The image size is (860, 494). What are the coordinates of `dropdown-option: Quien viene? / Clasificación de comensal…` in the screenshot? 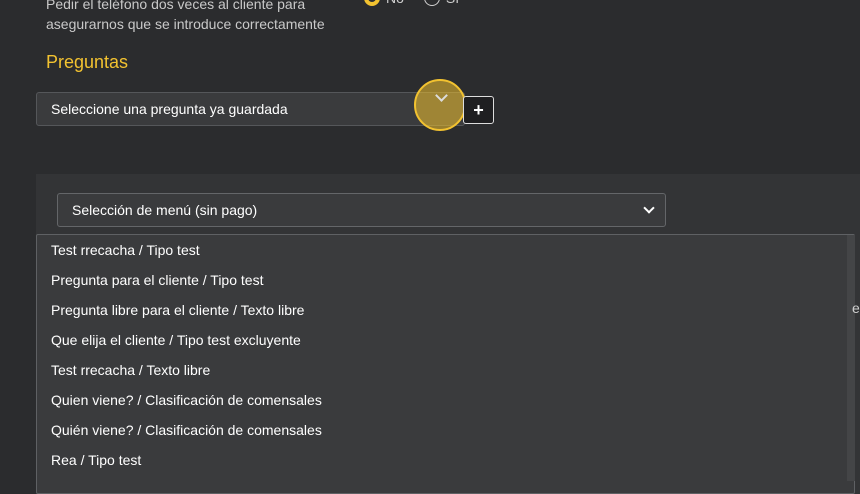 It's located at (445, 400).